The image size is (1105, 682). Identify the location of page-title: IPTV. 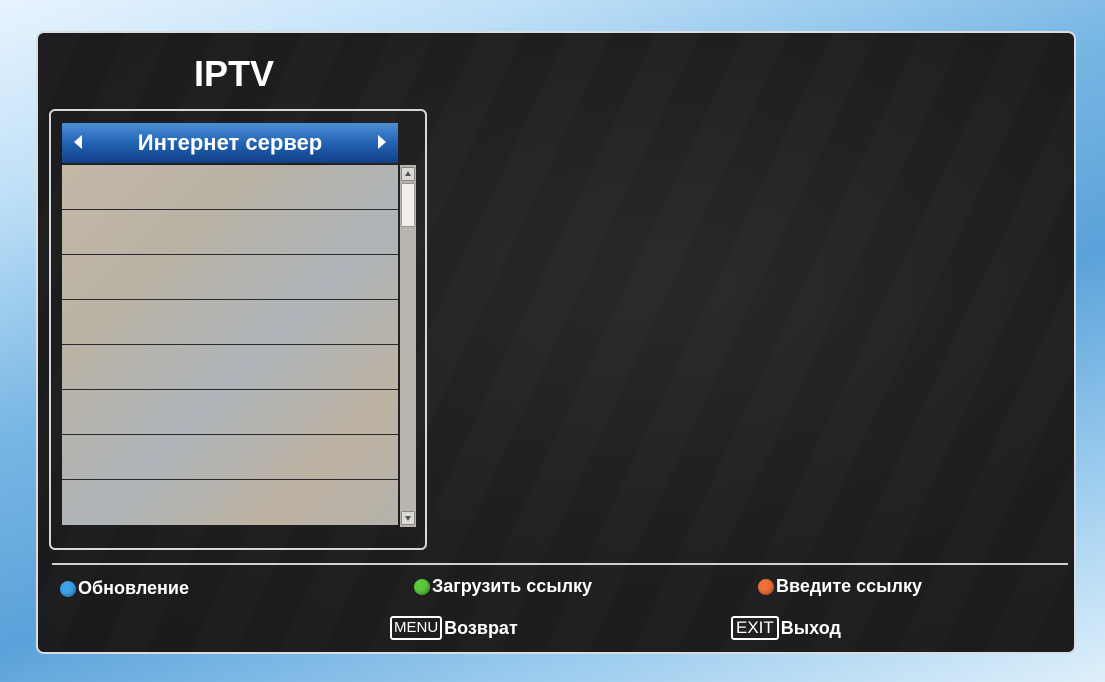
(234, 73).